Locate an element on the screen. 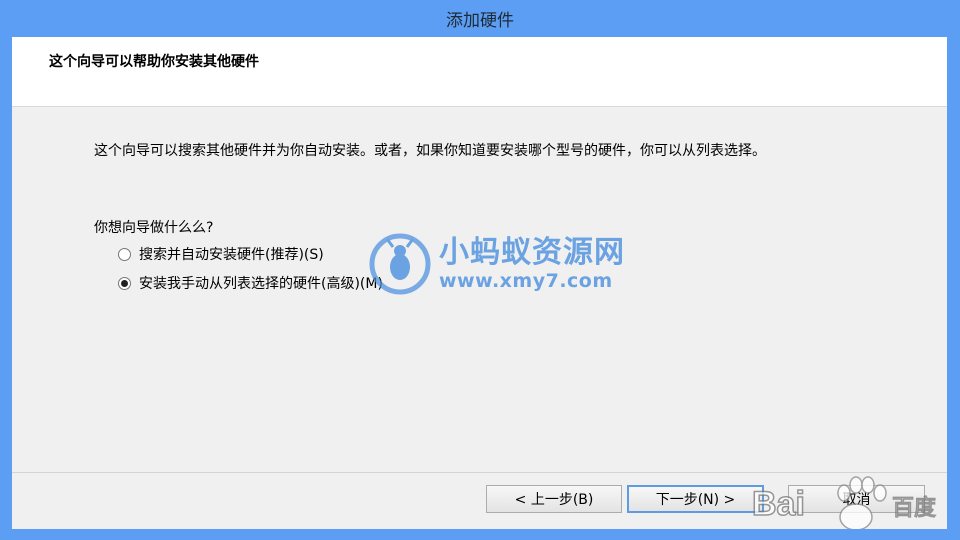 This screenshot has width=960, height=540. watermark-name: 小蚂蚁资源网 is located at coordinates (532, 252).